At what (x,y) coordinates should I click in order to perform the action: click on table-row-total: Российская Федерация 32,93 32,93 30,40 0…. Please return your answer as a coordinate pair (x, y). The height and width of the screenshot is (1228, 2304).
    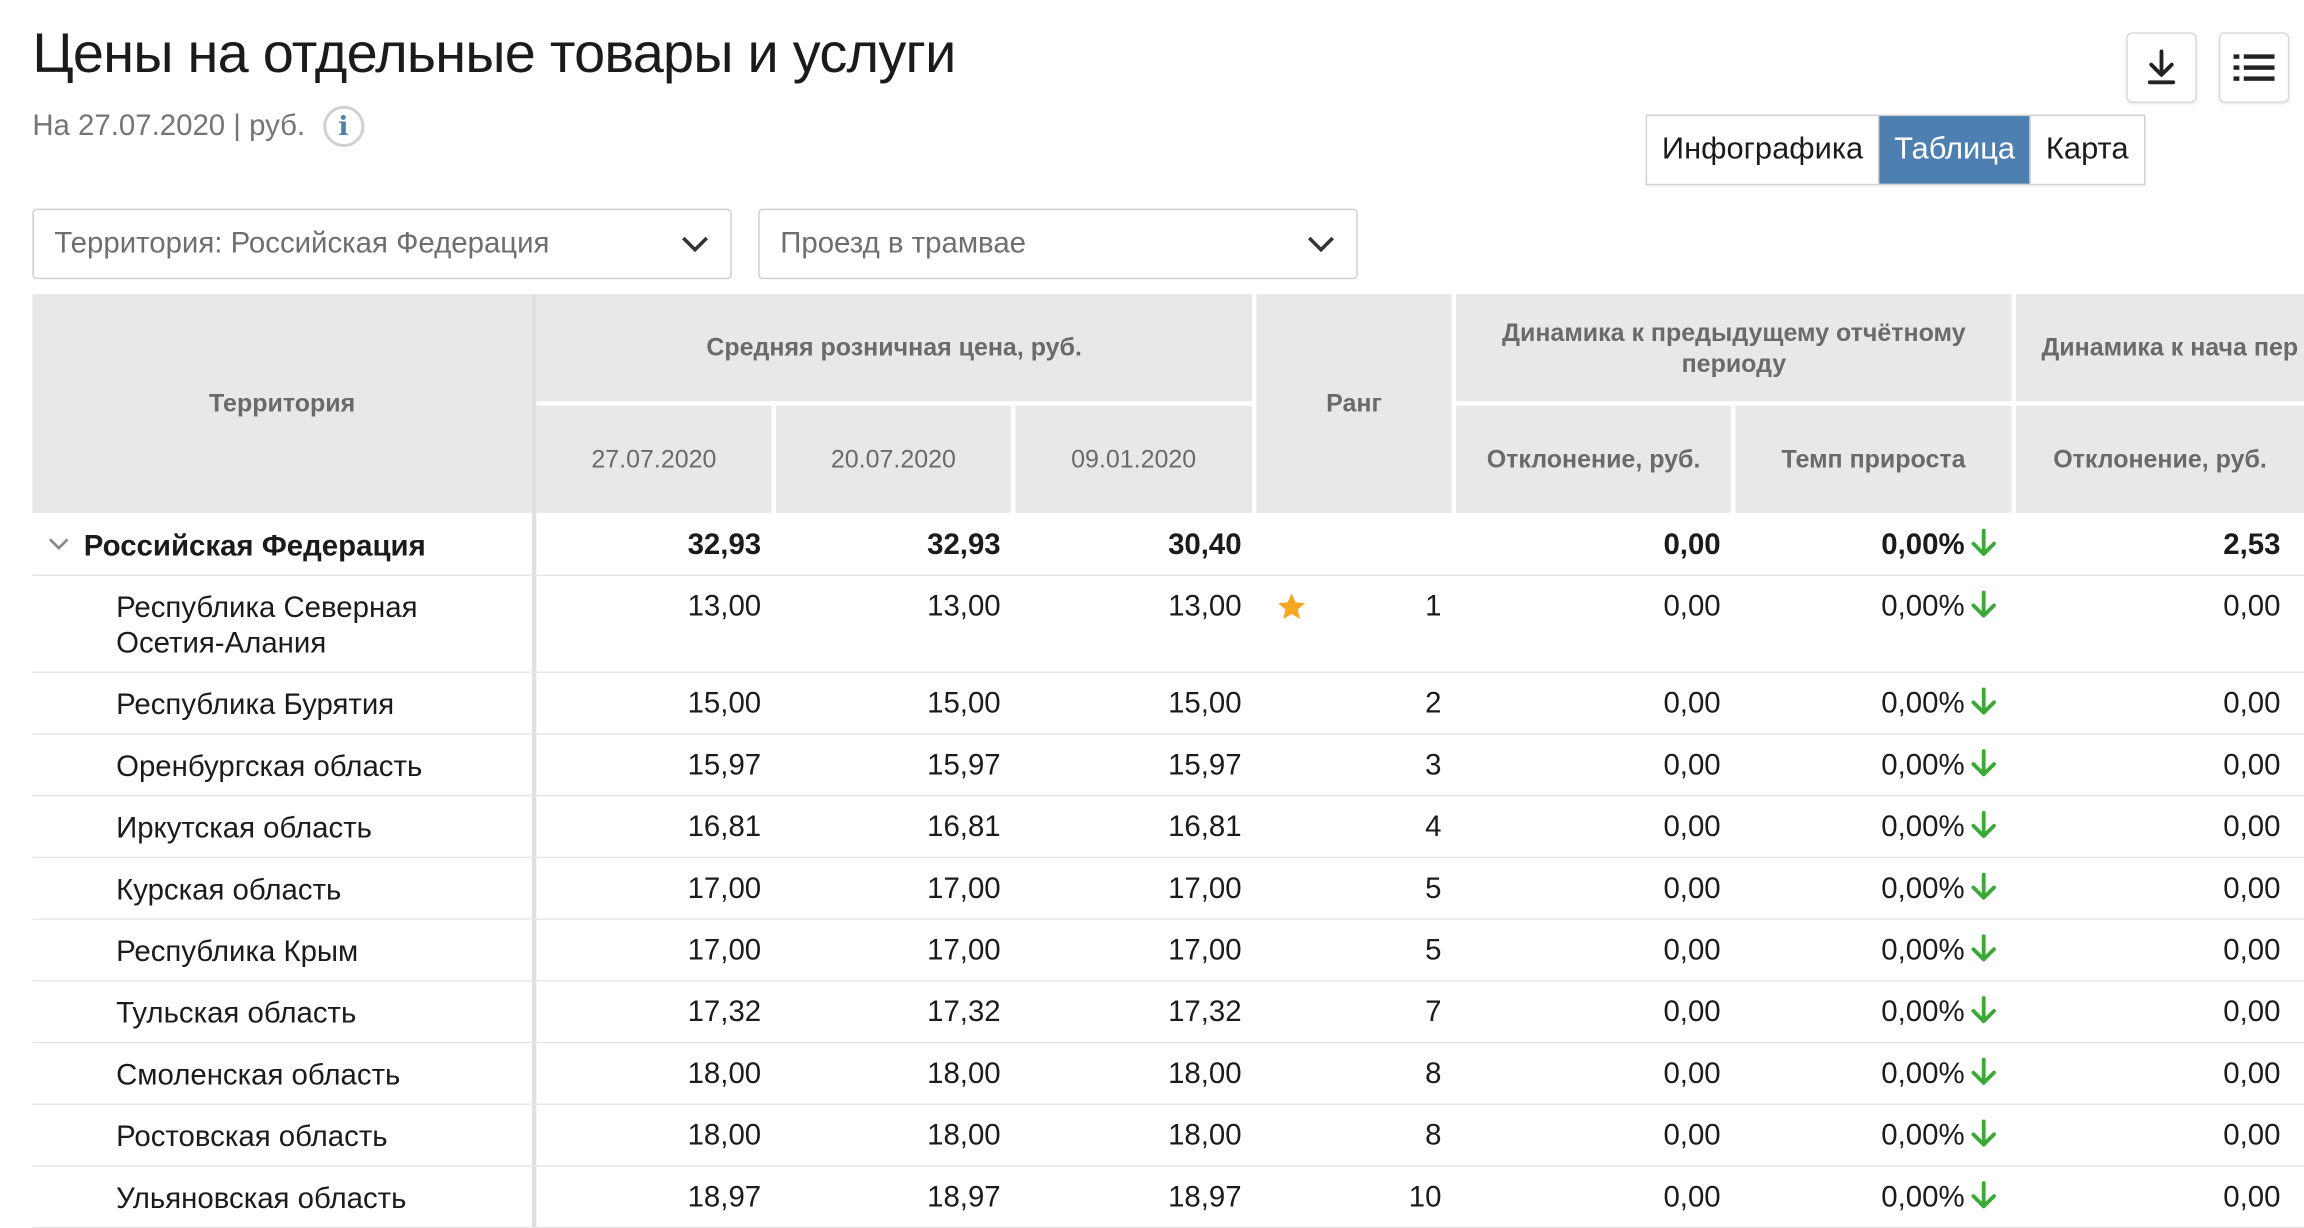
    Looking at the image, I should click on (1168, 545).